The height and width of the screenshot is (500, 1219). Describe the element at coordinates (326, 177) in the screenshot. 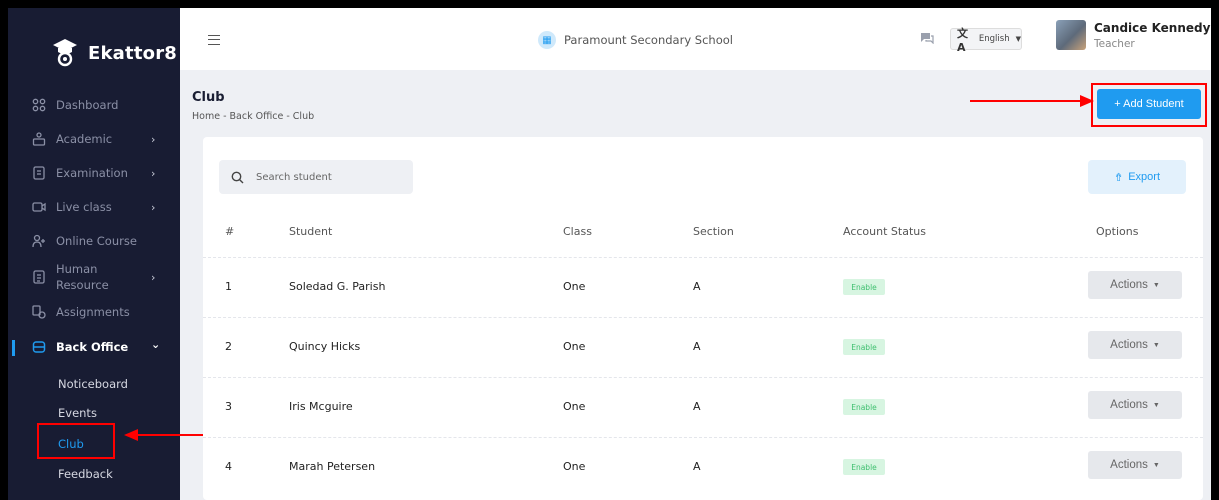

I see `search-input` at that location.